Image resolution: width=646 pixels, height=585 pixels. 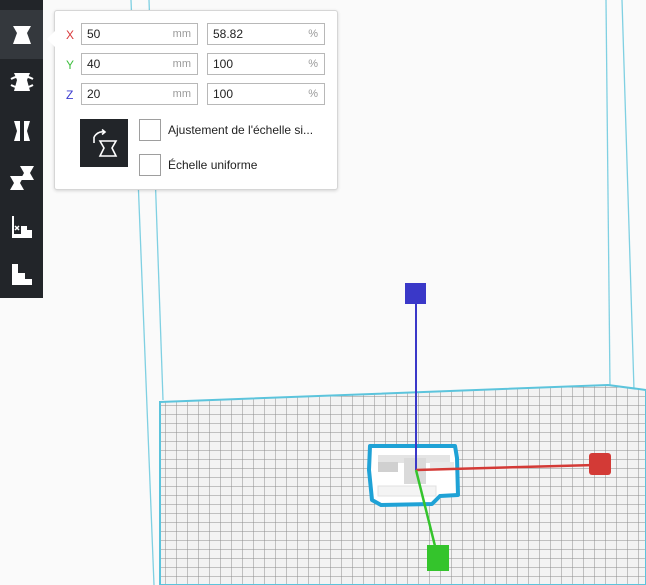 I want to click on rotate-icon, so click(x=21, y=81).